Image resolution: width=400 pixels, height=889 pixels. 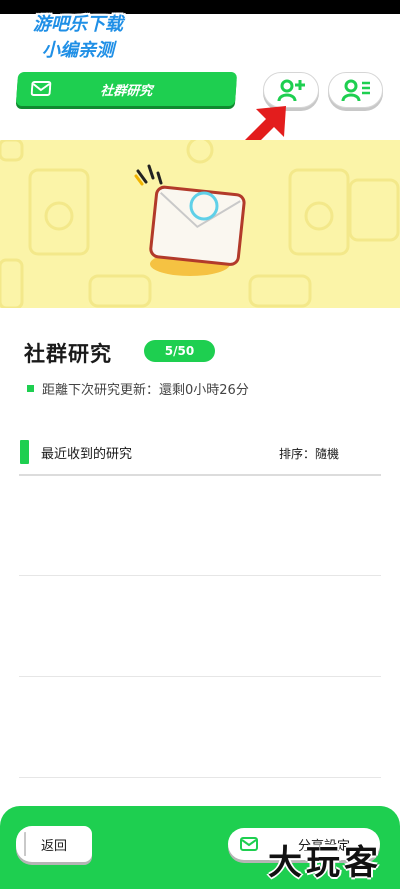 What do you see at coordinates (309, 453) in the screenshot?
I see `sort-selector: 排序：隨機` at bounding box center [309, 453].